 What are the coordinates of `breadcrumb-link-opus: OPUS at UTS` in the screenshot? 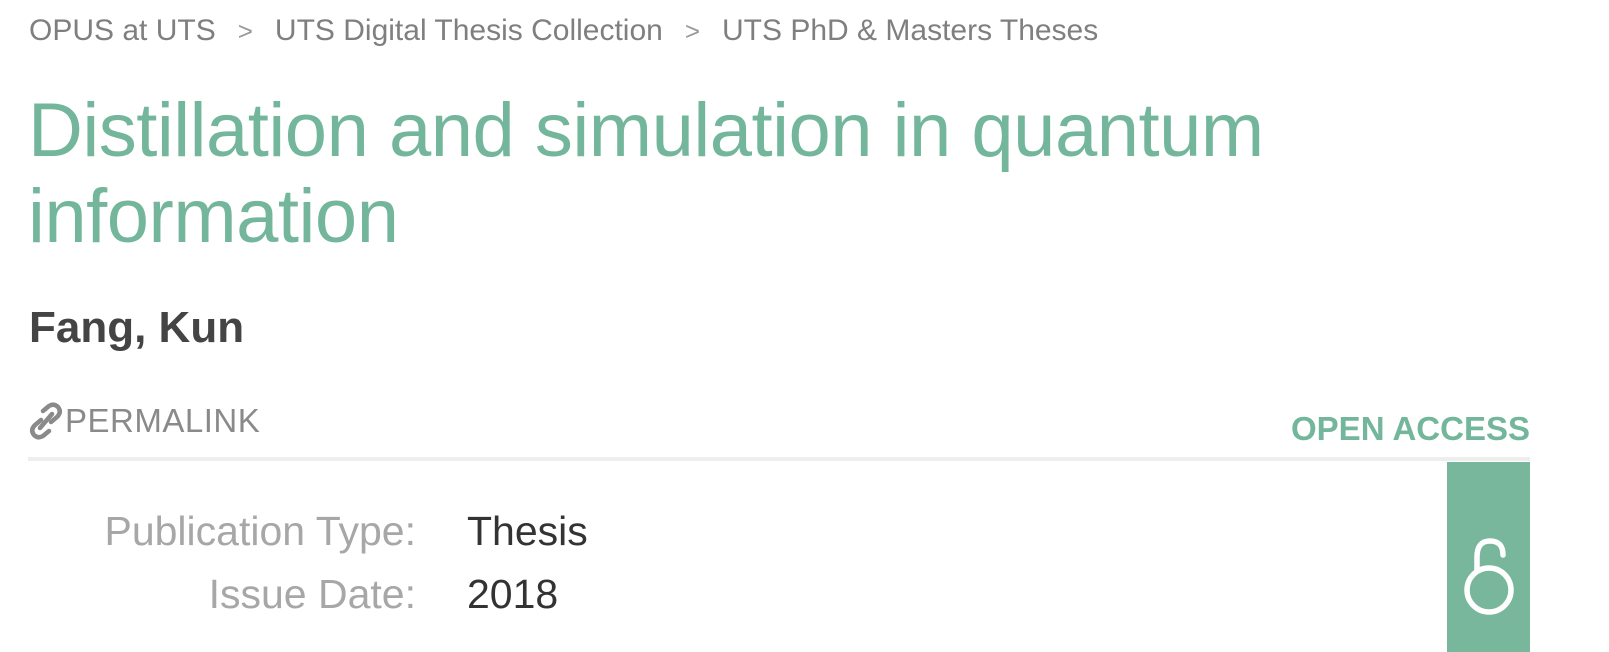 It's located at (122, 31).